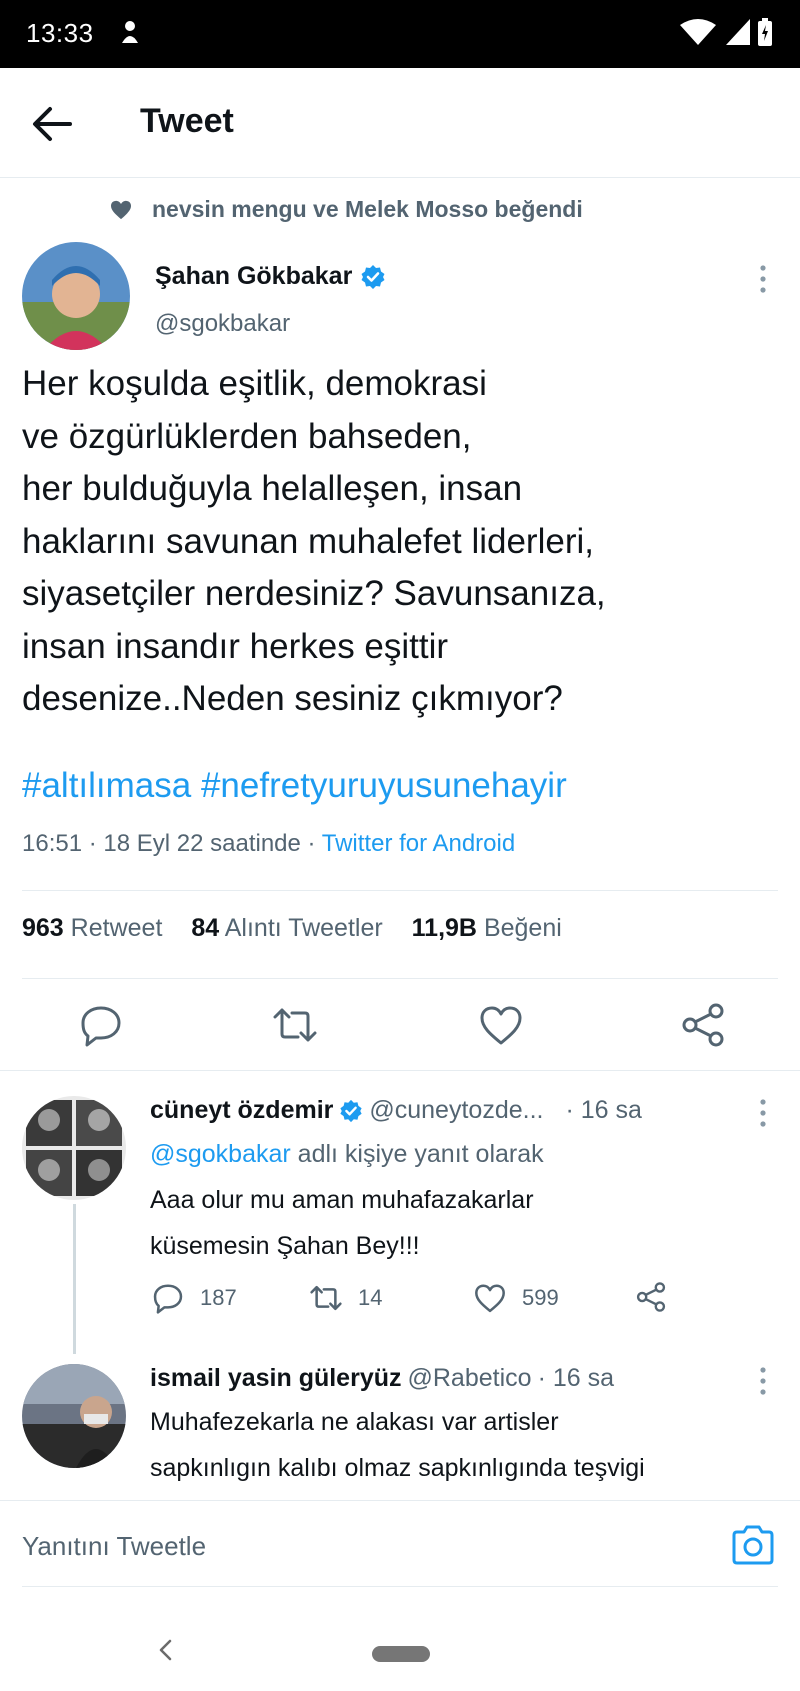 The height and width of the screenshot is (1691, 800). What do you see at coordinates (43, 928) in the screenshot?
I see `retweets-count: 963` at bounding box center [43, 928].